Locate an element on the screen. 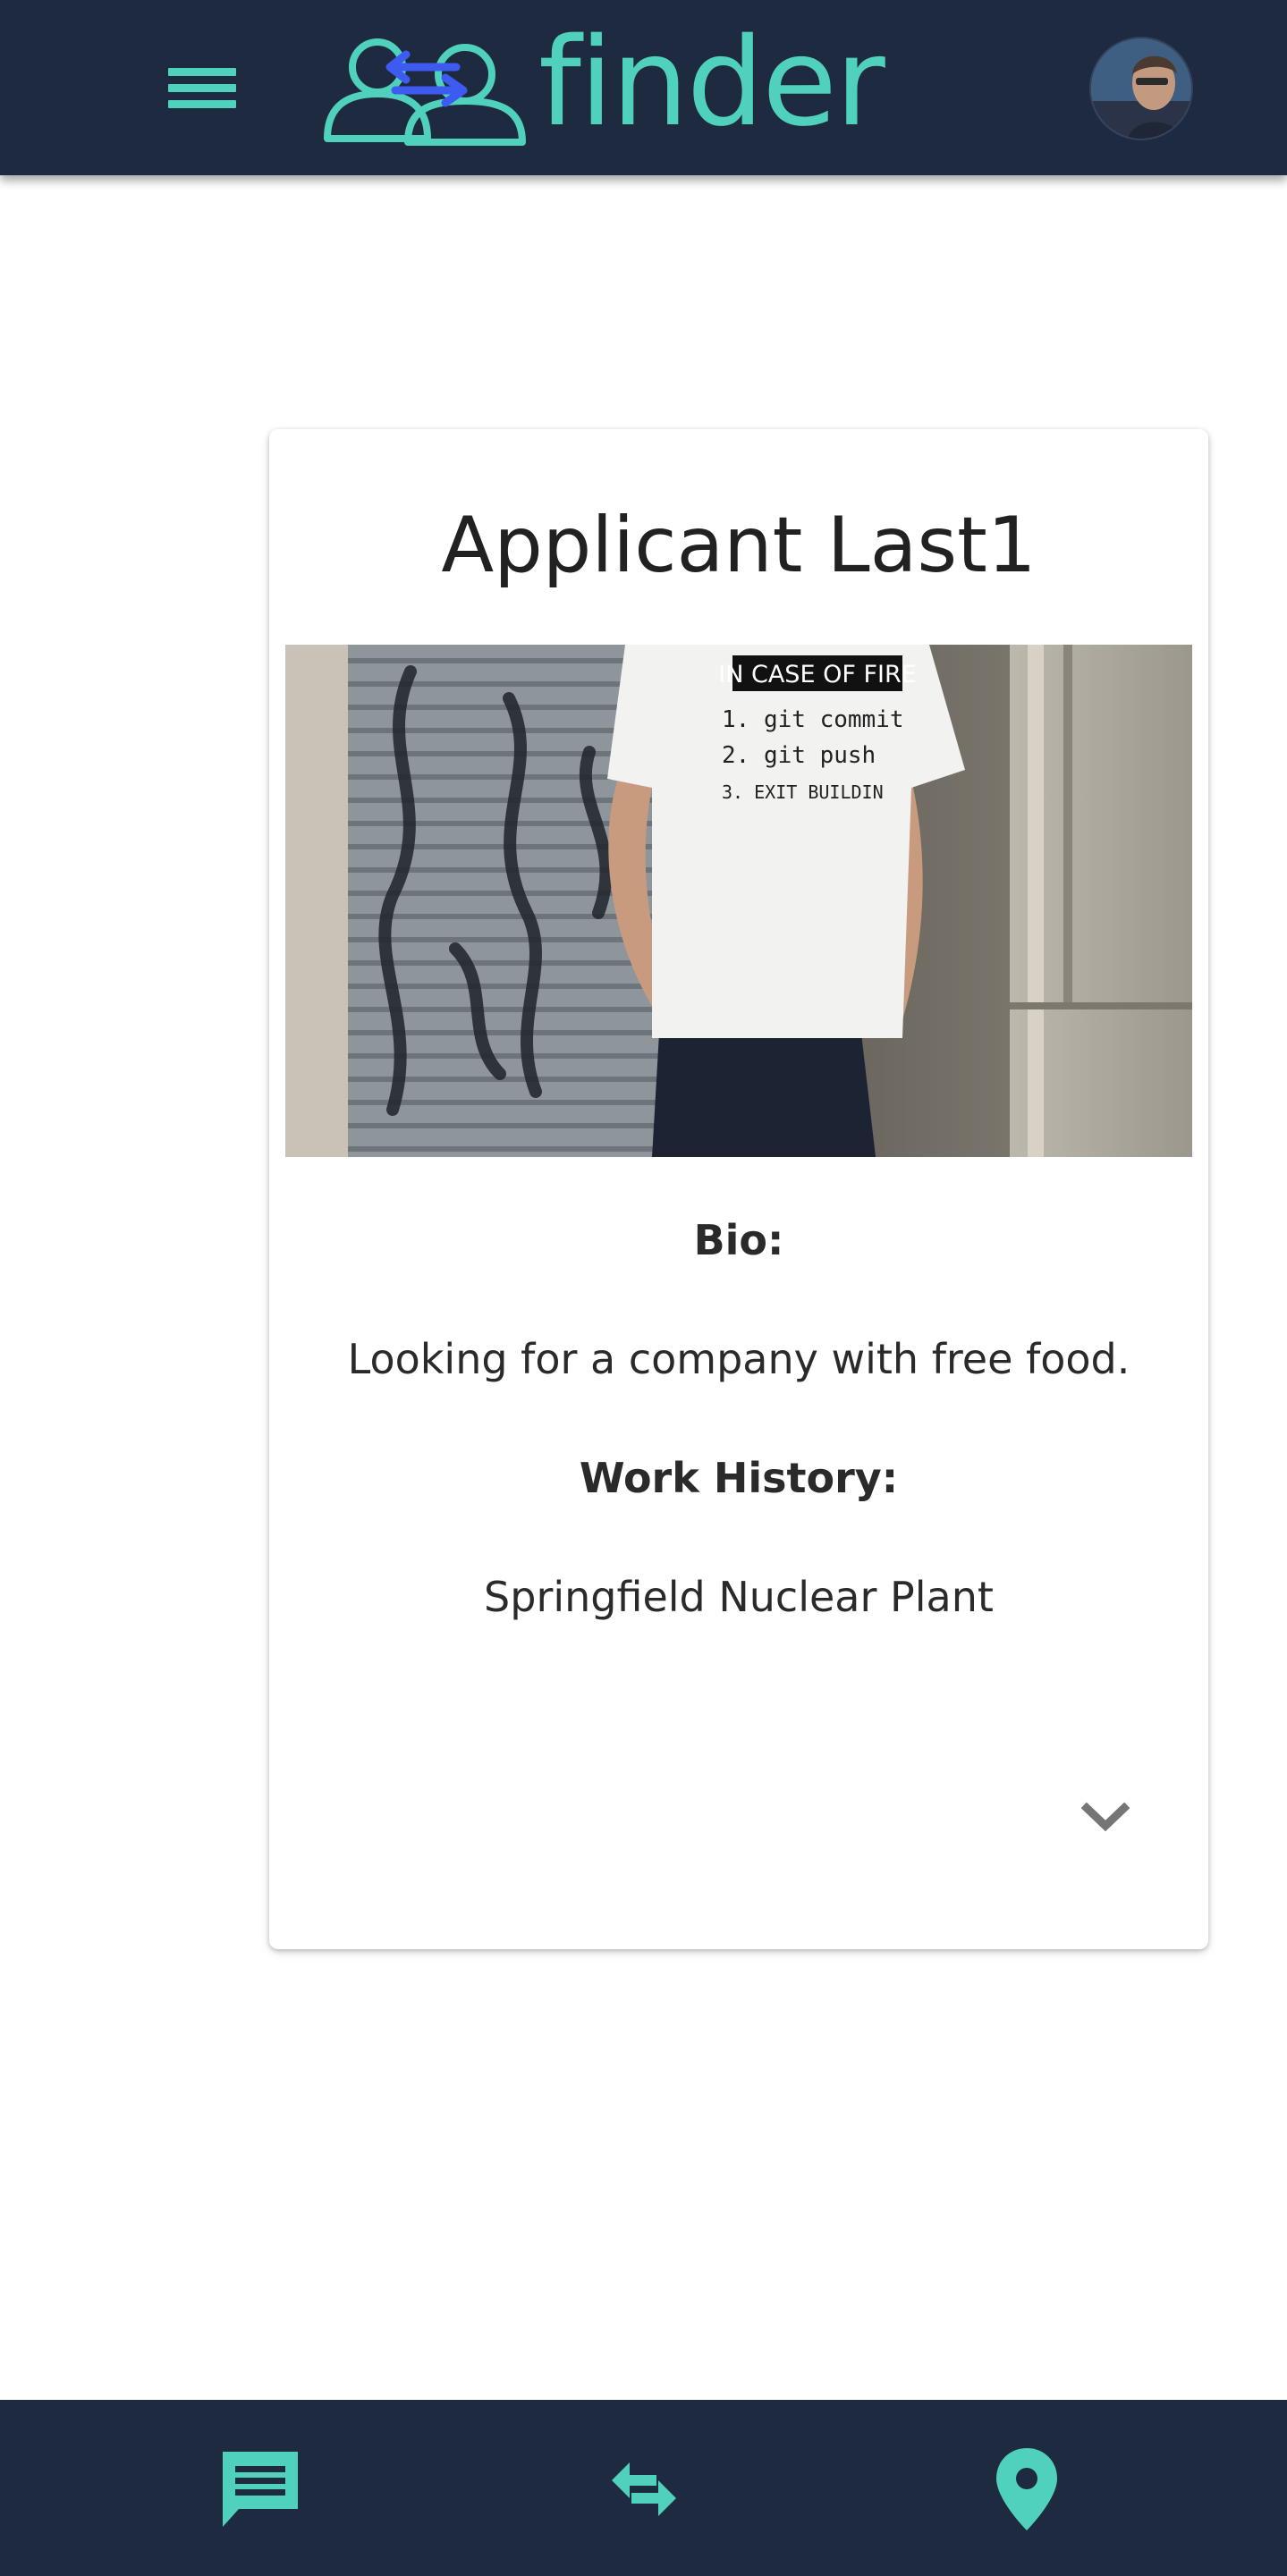  expand-button is located at coordinates (1105, 1819).